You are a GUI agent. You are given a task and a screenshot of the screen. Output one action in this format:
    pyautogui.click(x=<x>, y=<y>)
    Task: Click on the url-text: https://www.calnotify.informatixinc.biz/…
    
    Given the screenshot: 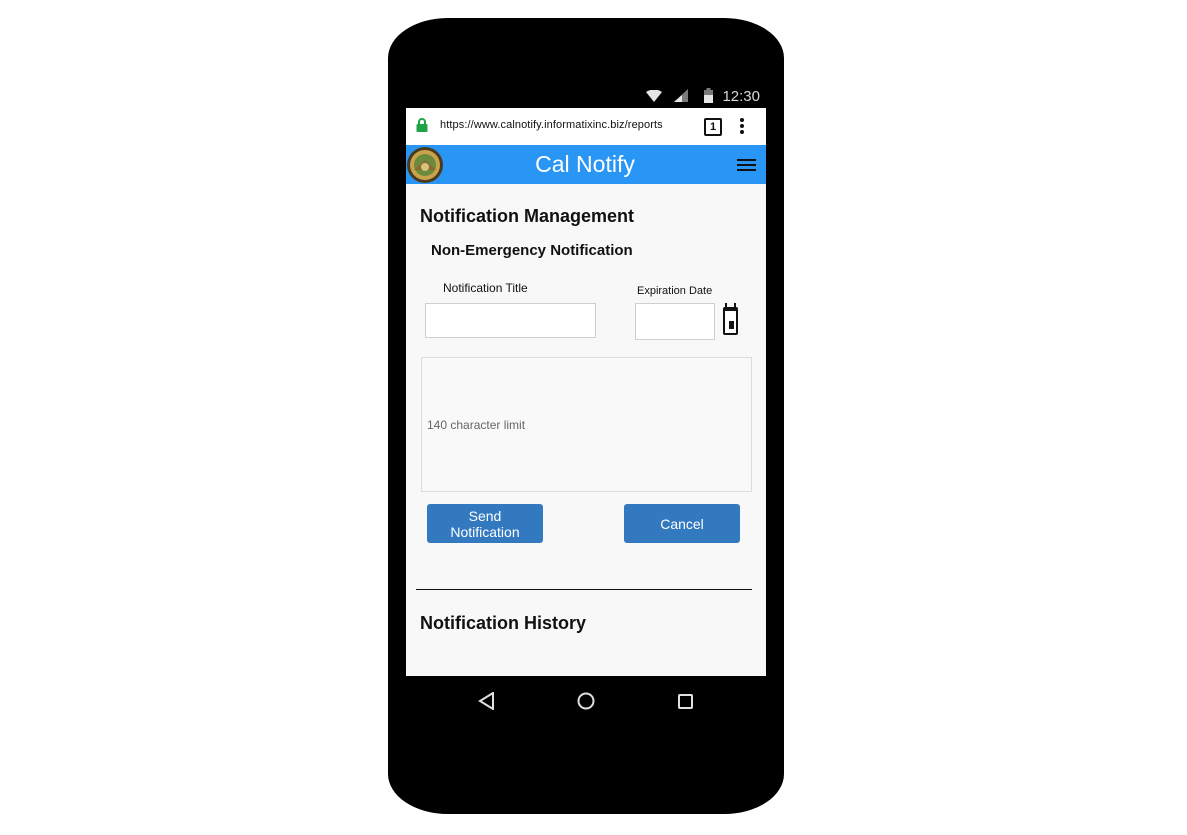 What is the action you would take?
    pyautogui.click(x=551, y=125)
    